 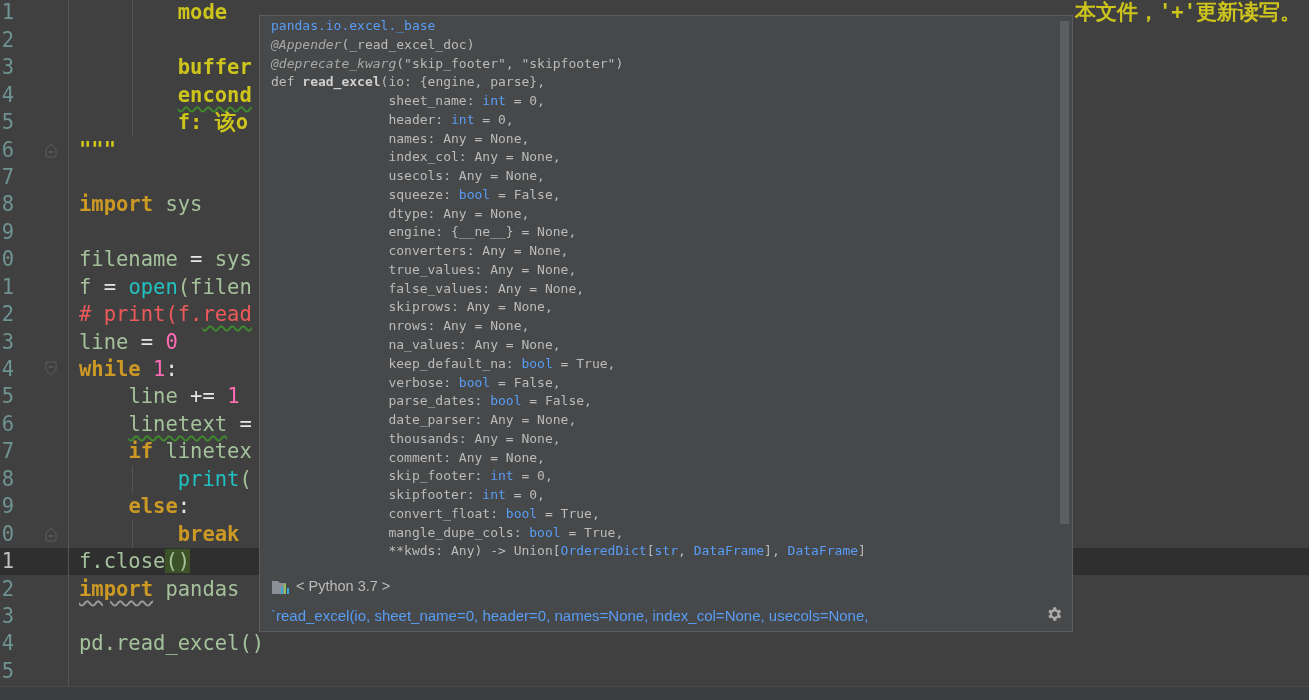 I want to click on signature-line: verbose: bool = False,, so click(x=474, y=382).